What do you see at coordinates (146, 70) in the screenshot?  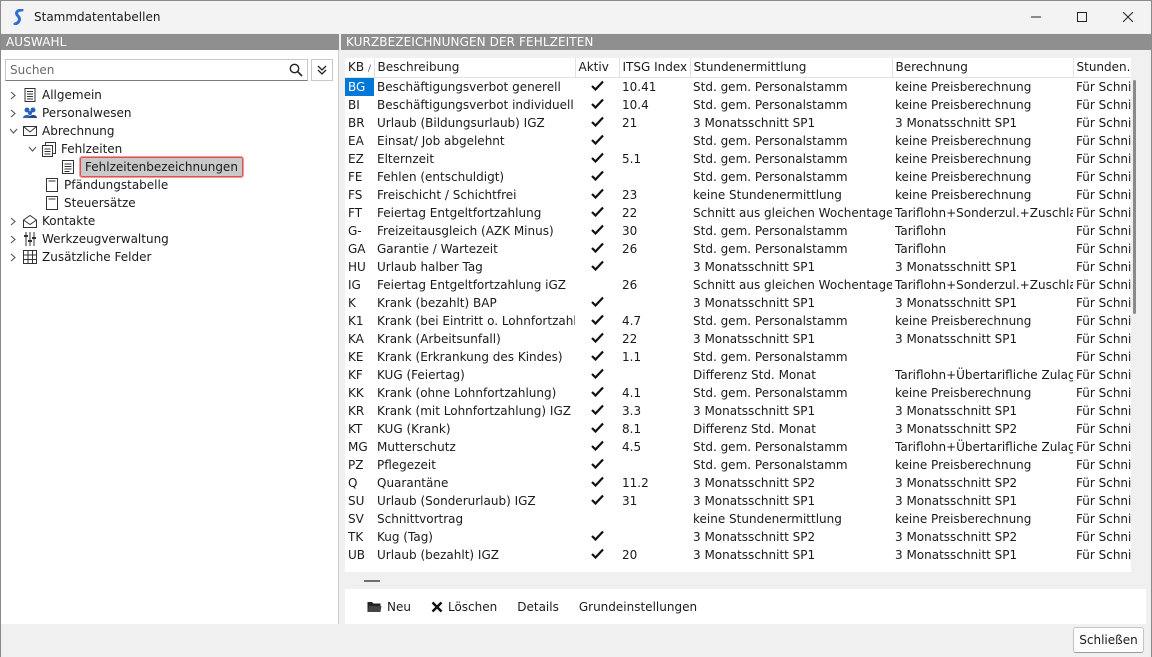 I see `search-input: Suchen` at bounding box center [146, 70].